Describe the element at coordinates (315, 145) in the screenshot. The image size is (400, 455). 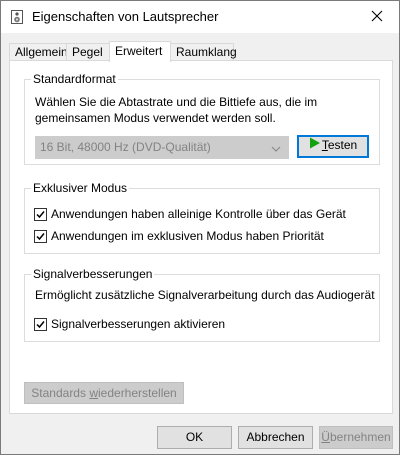
I see `play-icon` at that location.